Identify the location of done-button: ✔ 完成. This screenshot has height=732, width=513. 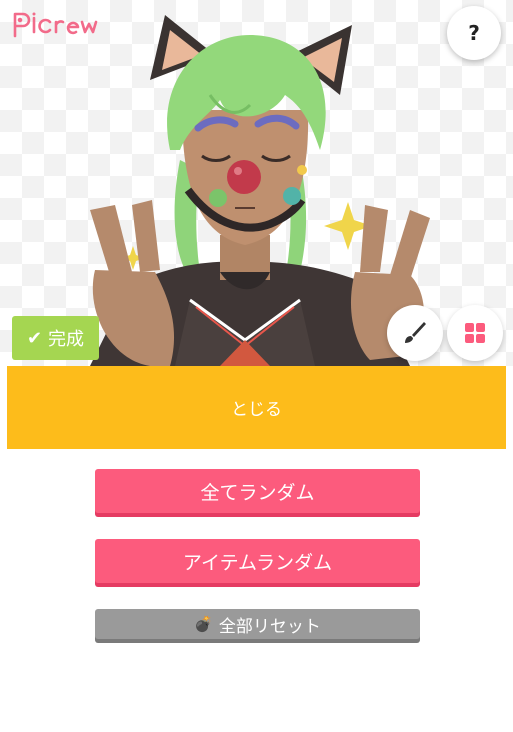
(55, 338).